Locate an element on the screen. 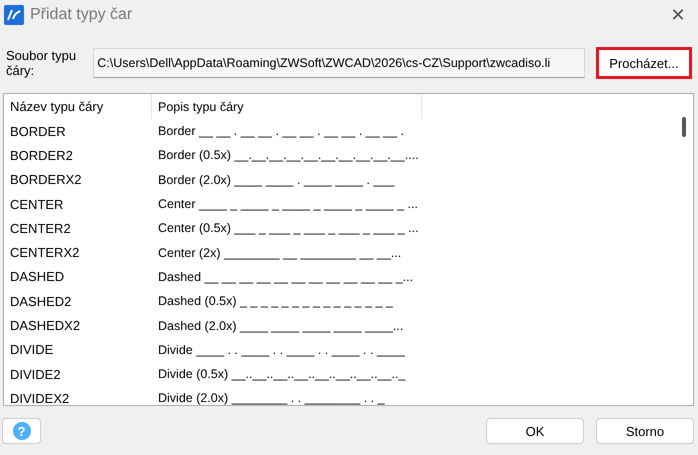  linetype-name: DASHED2 is located at coordinates (78, 301).